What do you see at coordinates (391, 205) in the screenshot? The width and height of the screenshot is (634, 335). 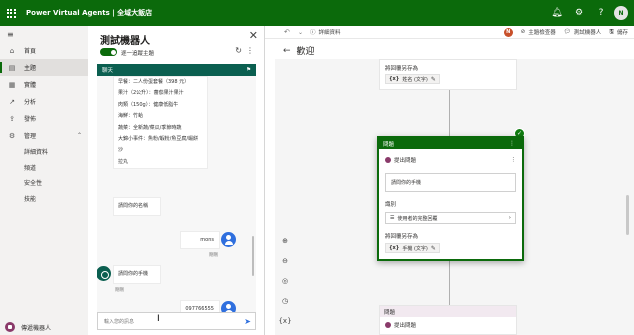 I see `identify-label: 識別` at bounding box center [391, 205].